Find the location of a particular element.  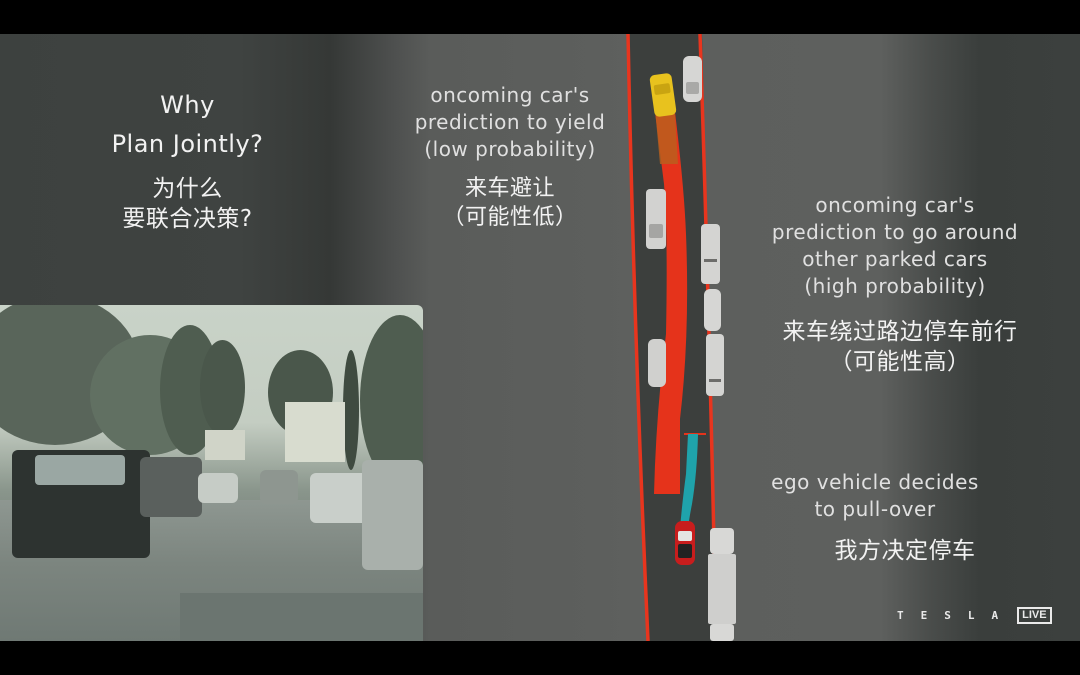

annotation-line: (high probability) is located at coordinates (895, 286).